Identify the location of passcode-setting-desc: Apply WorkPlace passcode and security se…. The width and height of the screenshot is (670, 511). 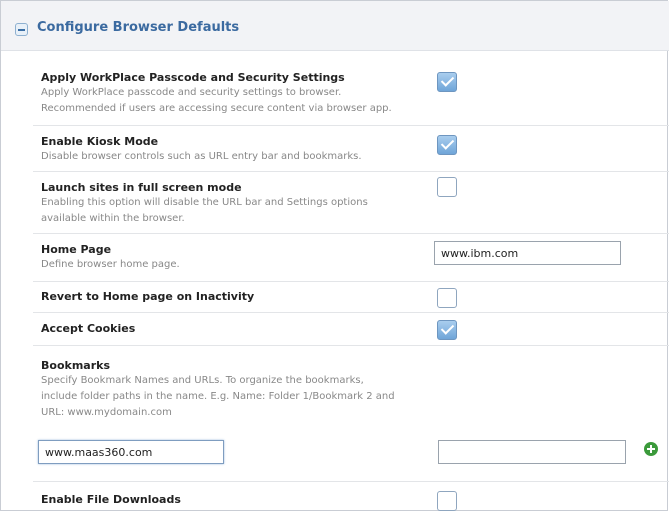
(216, 100).